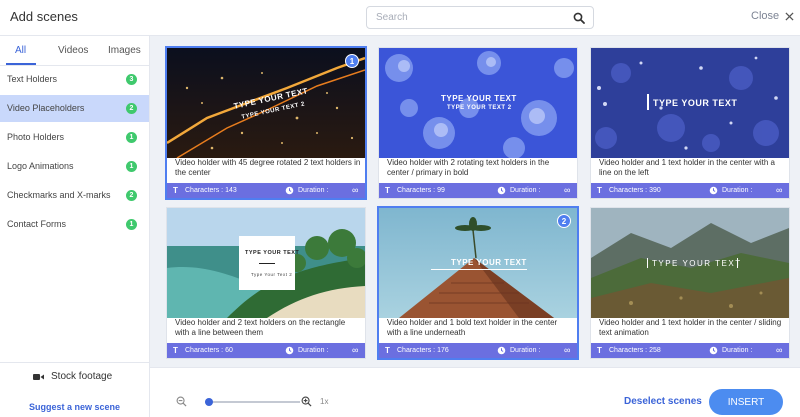 This screenshot has width=800, height=417. What do you see at coordinates (789, 16) in the screenshot?
I see `close-icon` at bounding box center [789, 16].